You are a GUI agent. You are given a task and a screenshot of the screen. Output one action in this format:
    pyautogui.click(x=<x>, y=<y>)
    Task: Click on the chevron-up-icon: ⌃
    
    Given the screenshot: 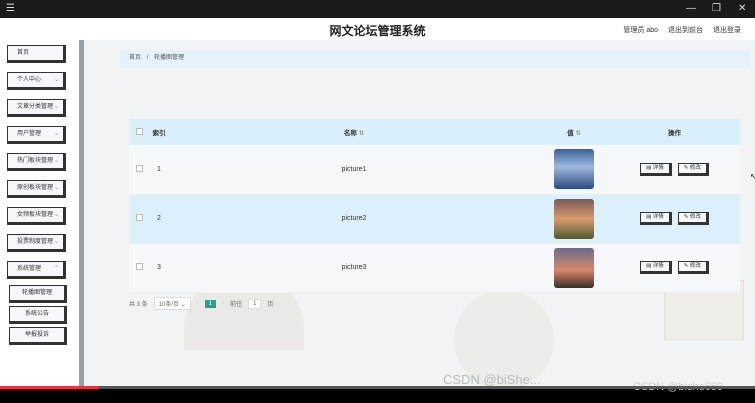 What is the action you would take?
    pyautogui.click(x=56, y=269)
    